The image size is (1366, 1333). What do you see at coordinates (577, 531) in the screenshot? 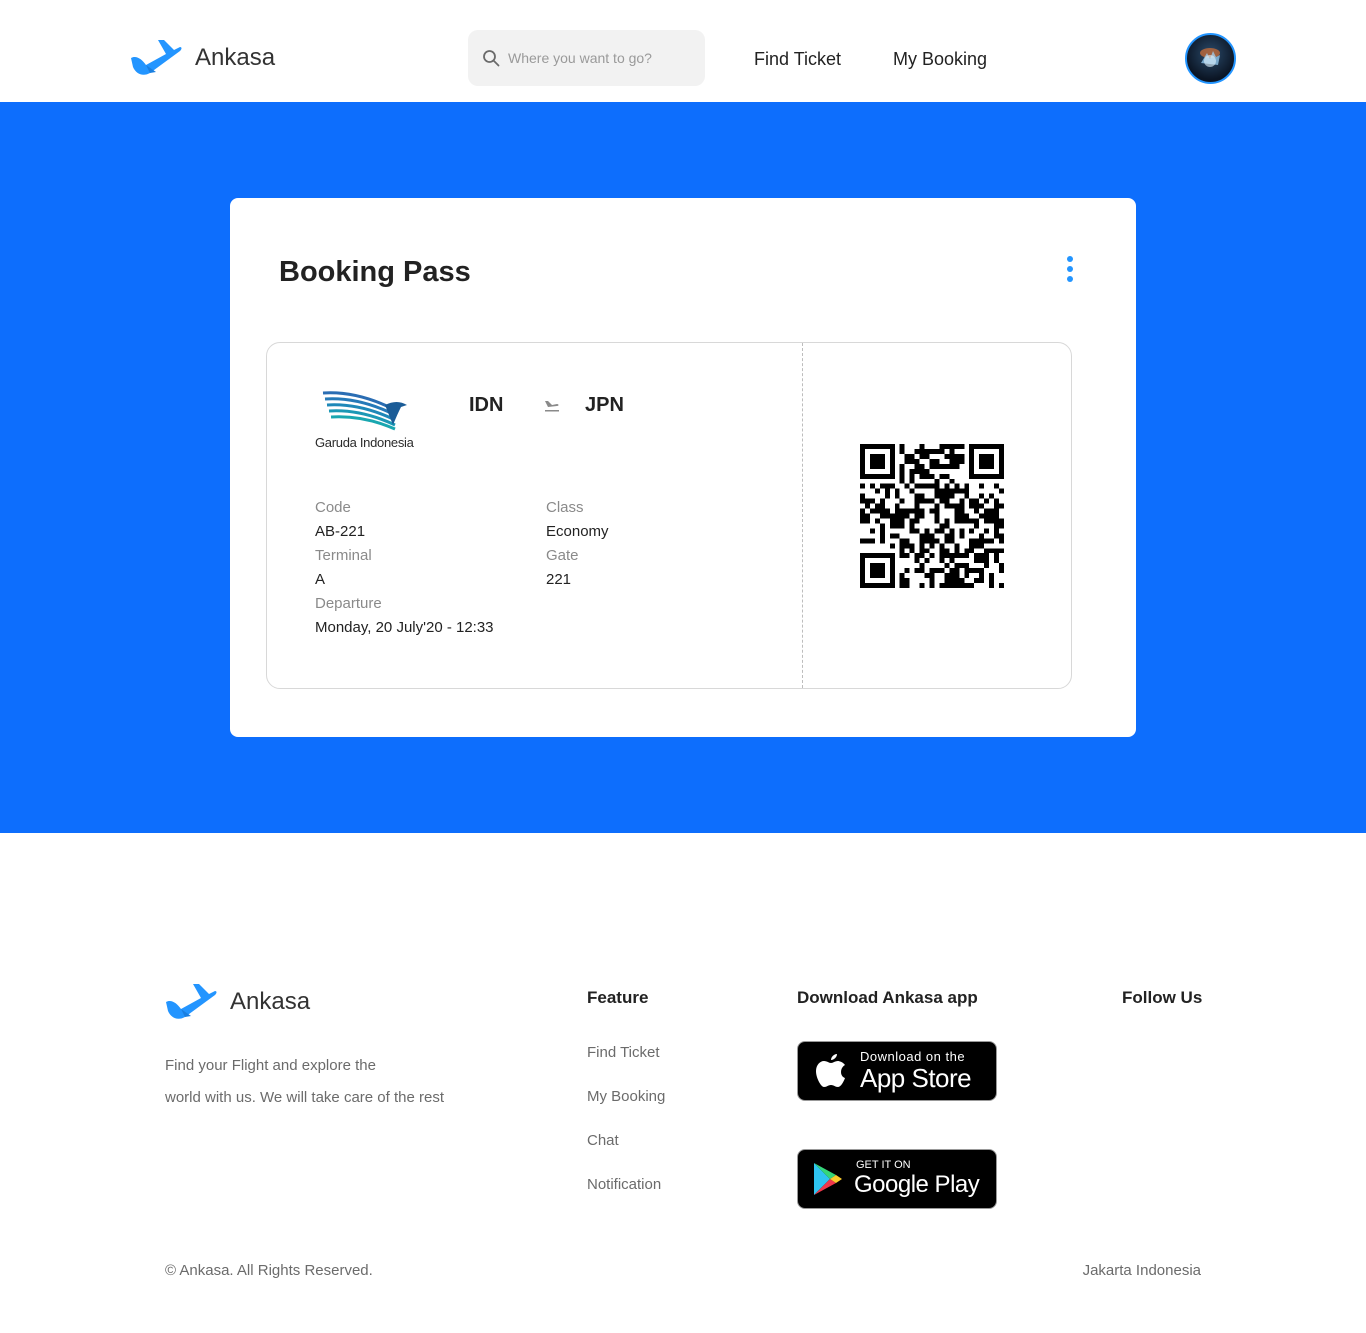
I see `class-value: Economy` at bounding box center [577, 531].